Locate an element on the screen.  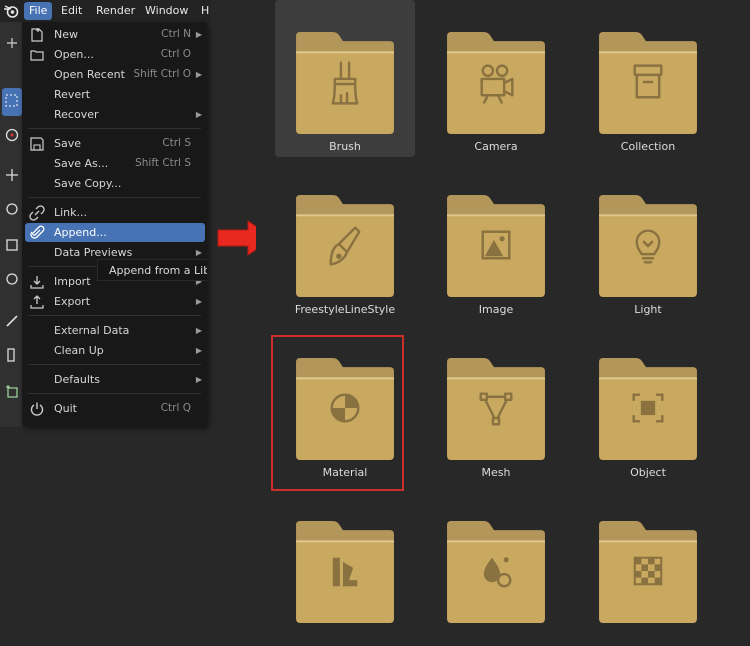
menu-item-label: Recover is located at coordinates (76, 114).